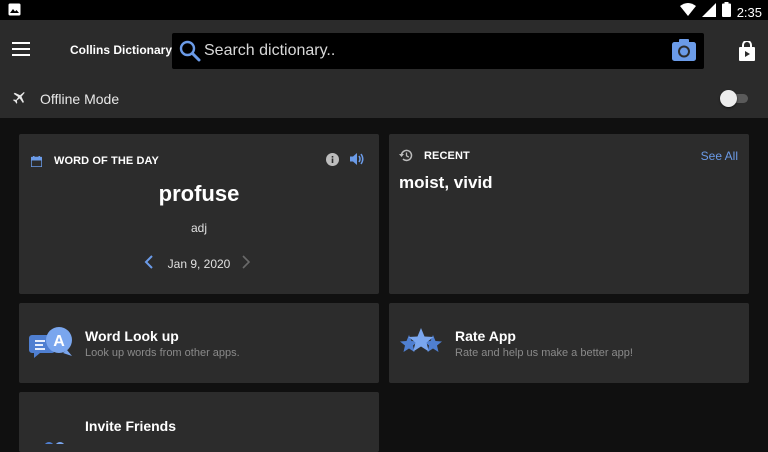 Image resolution: width=768 pixels, height=452 pixels. Describe the element at coordinates (421, 344) in the screenshot. I see `stars-icon` at that location.